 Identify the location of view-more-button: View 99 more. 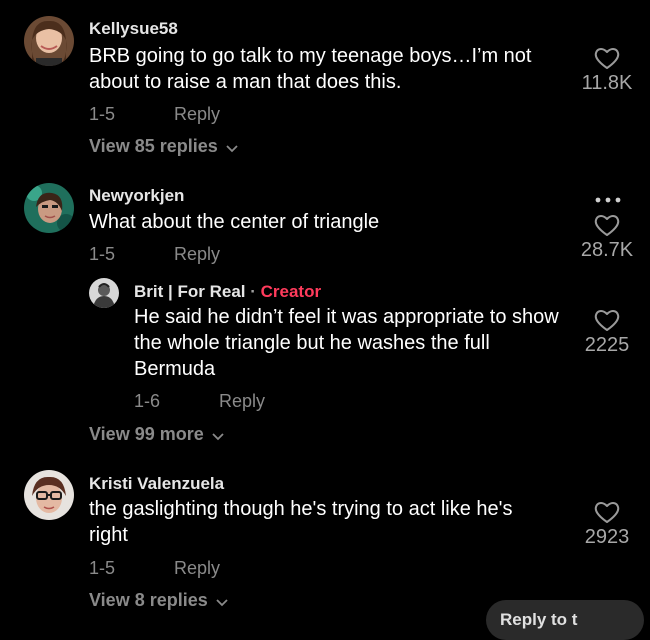
(156, 435).